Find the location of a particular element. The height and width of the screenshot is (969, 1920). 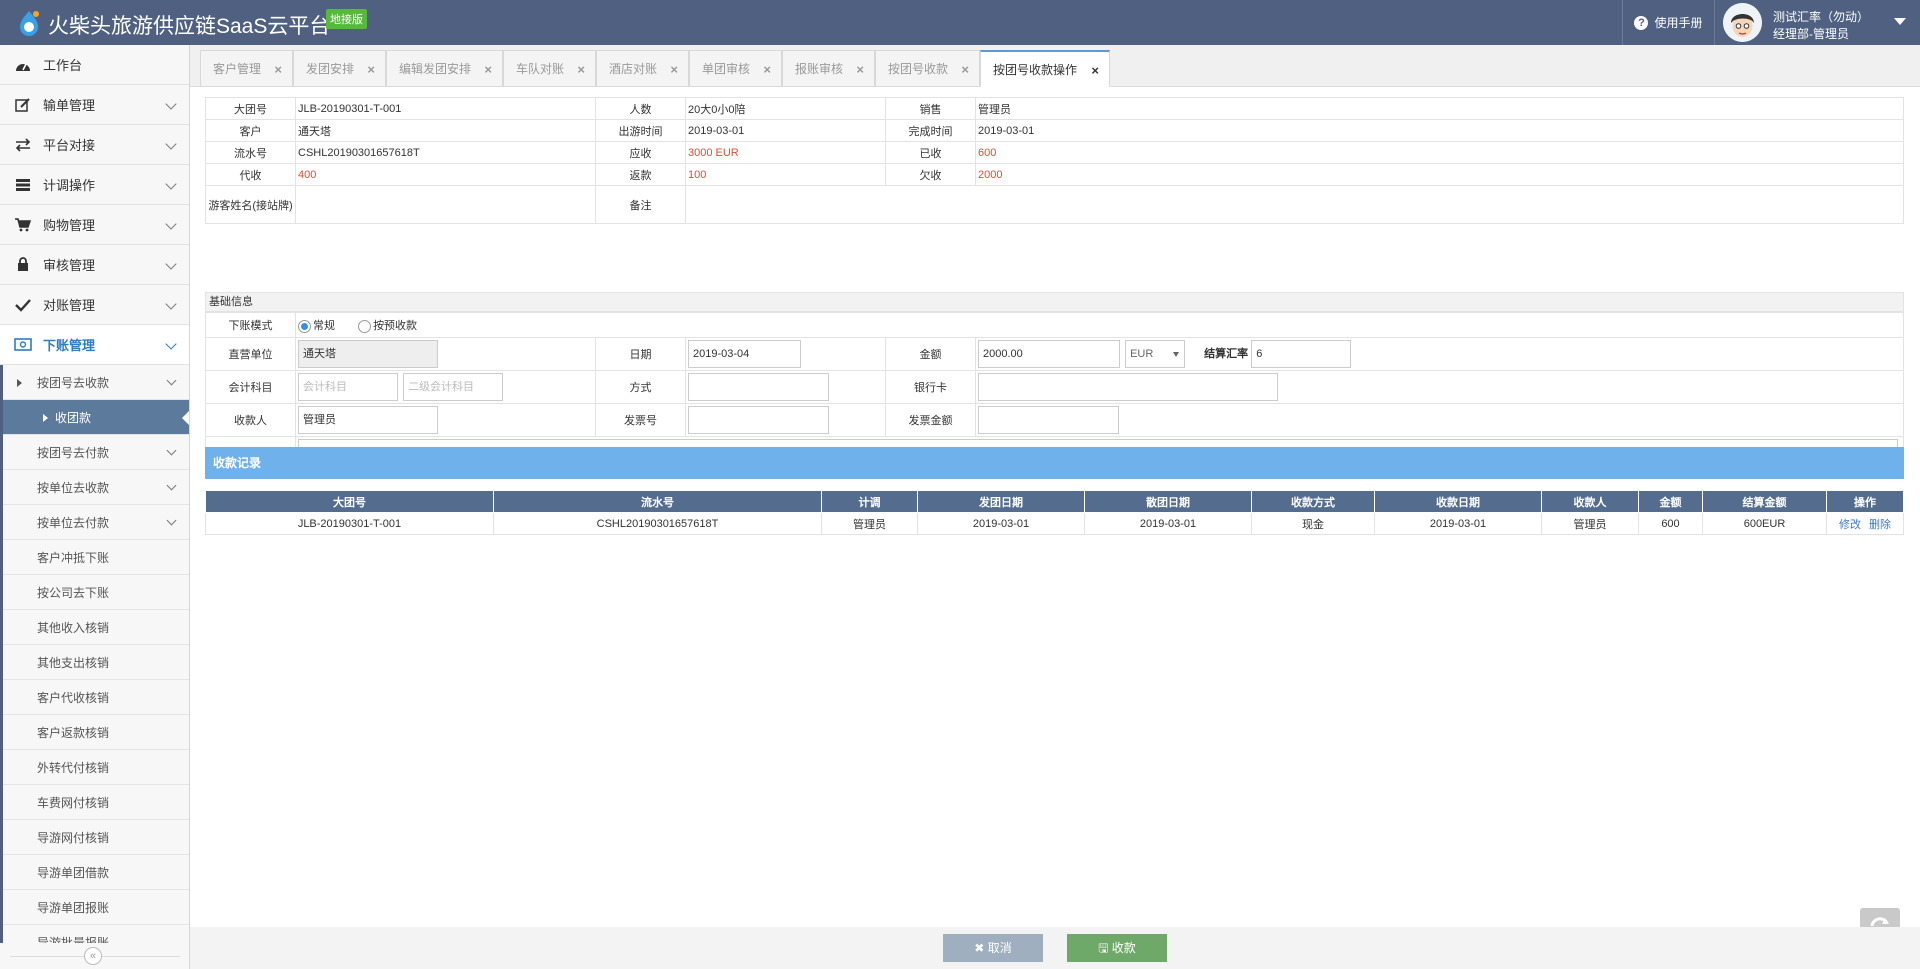

sidebar-sub-item: 导游网付核销 is located at coordinates (96, 837).